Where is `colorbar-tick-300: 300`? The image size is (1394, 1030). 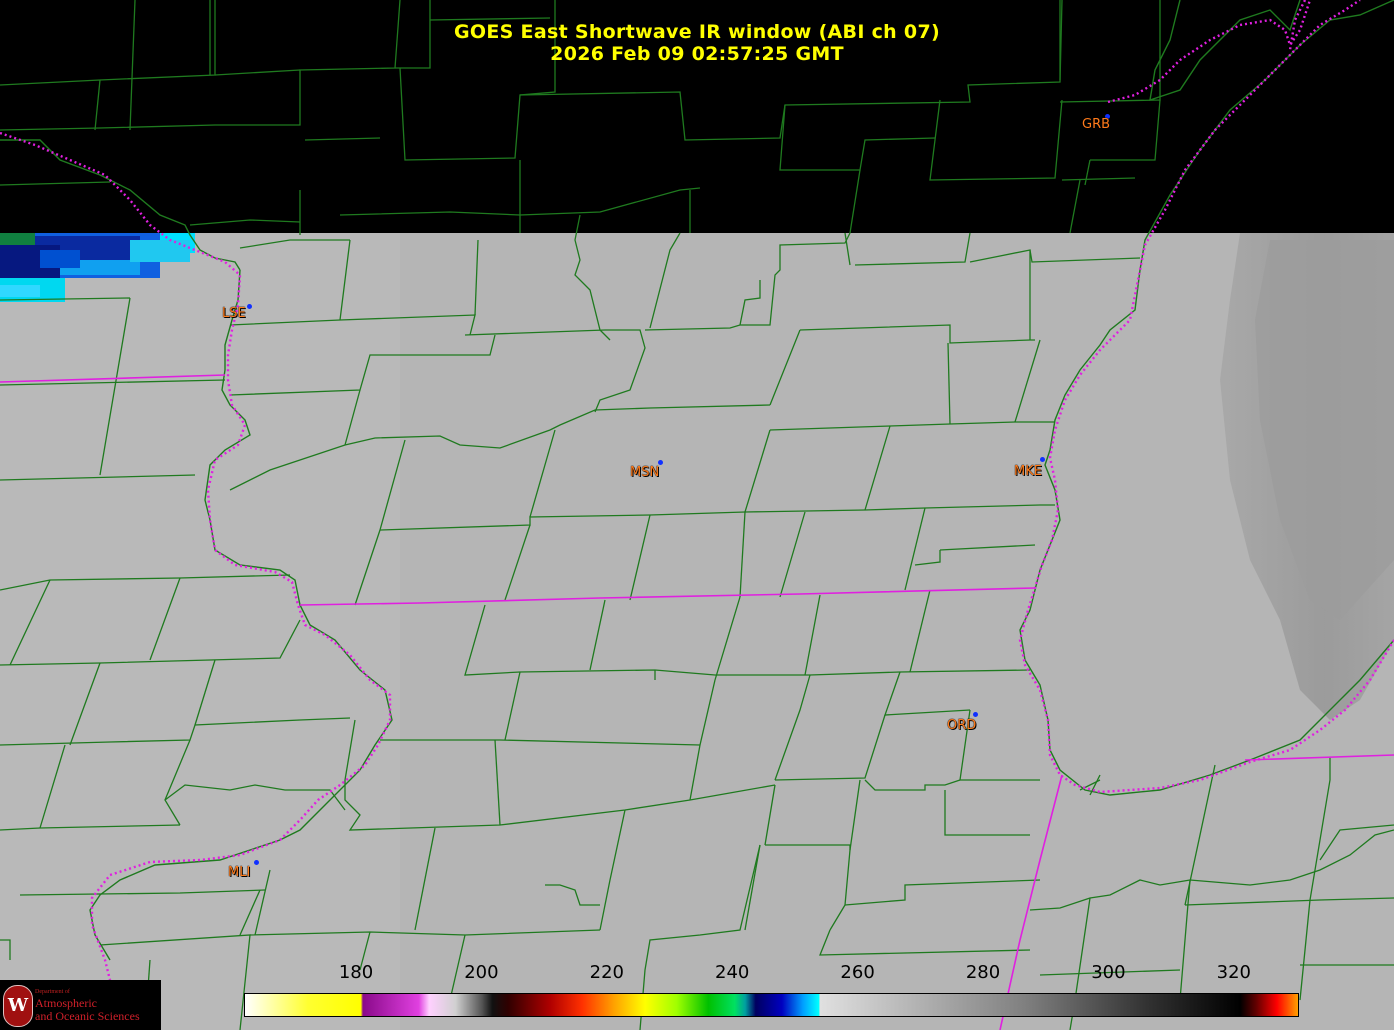 colorbar-tick-300: 300 is located at coordinates (1108, 972).